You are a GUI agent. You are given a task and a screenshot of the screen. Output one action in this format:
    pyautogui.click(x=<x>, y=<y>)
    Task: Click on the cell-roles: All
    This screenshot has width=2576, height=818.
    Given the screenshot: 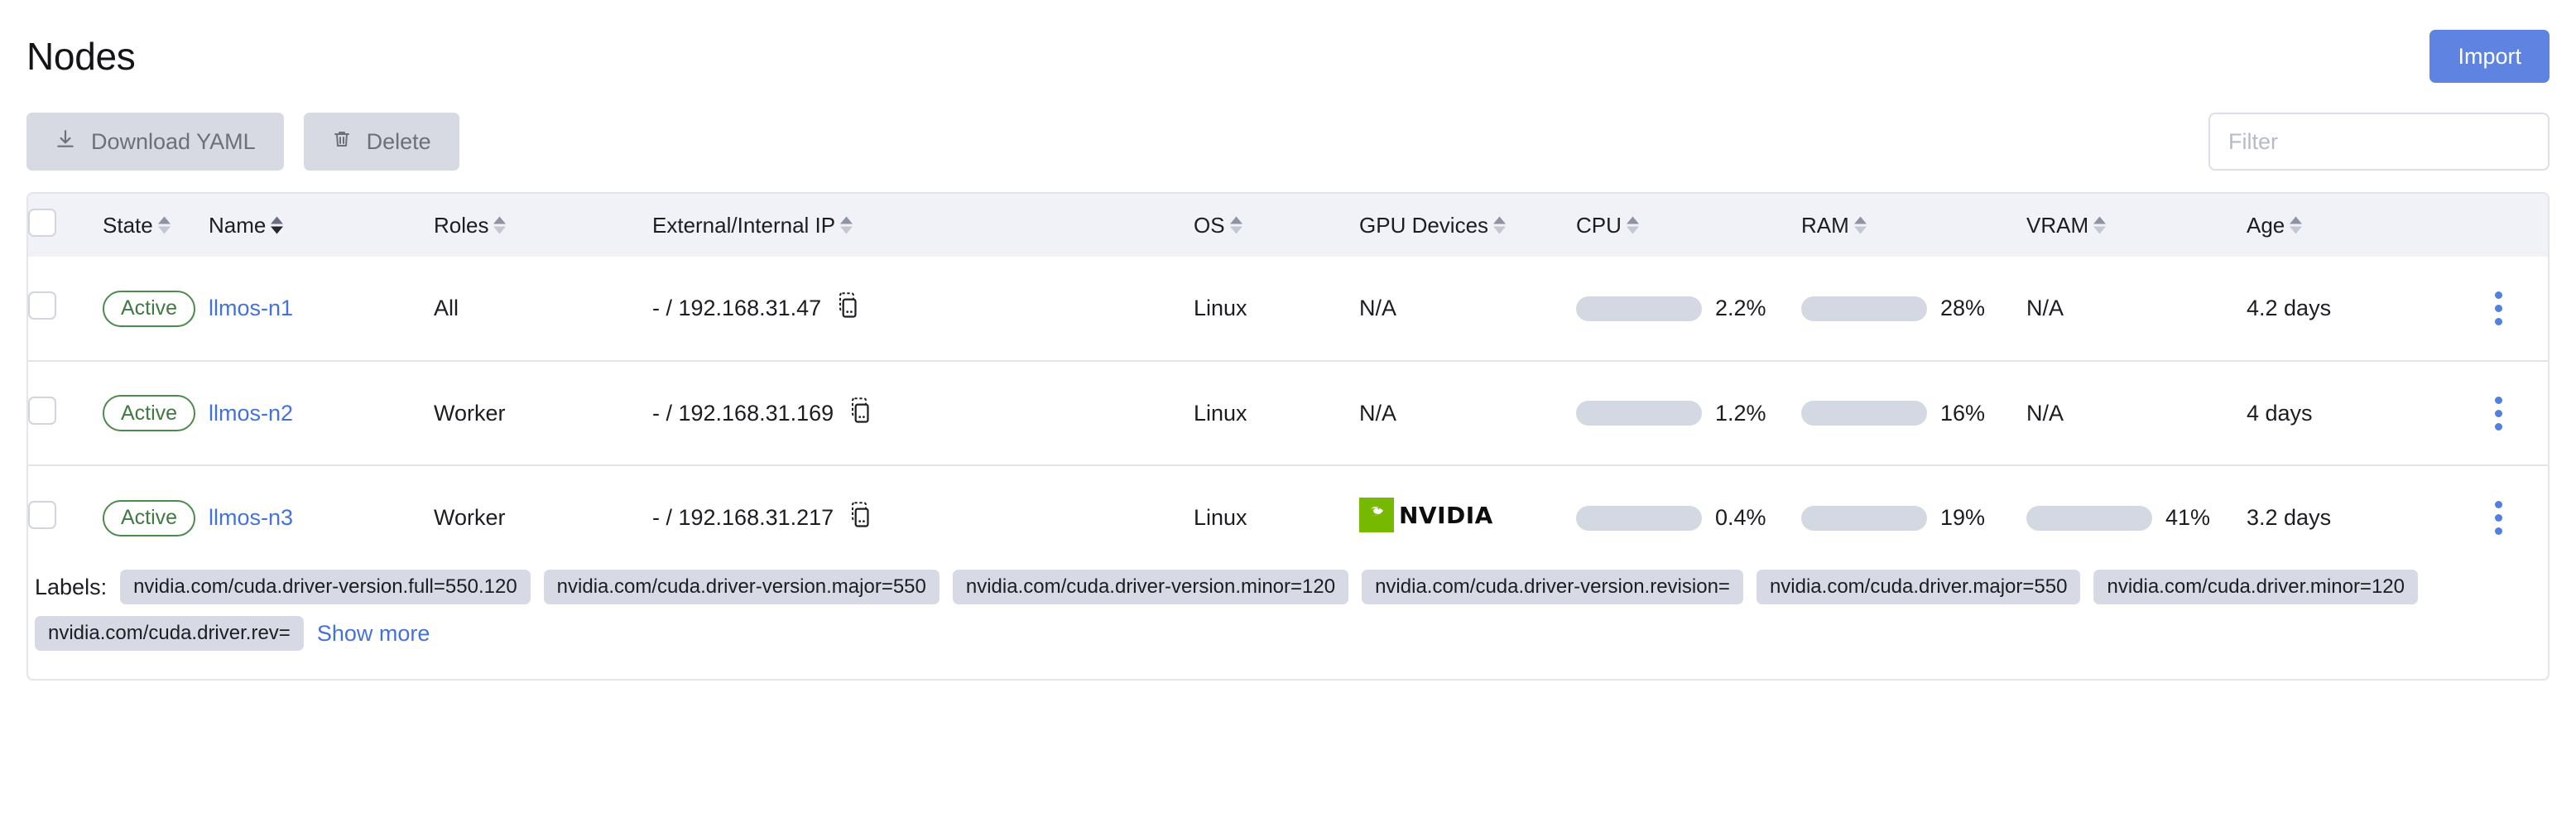 What is the action you would take?
    pyautogui.click(x=446, y=308)
    